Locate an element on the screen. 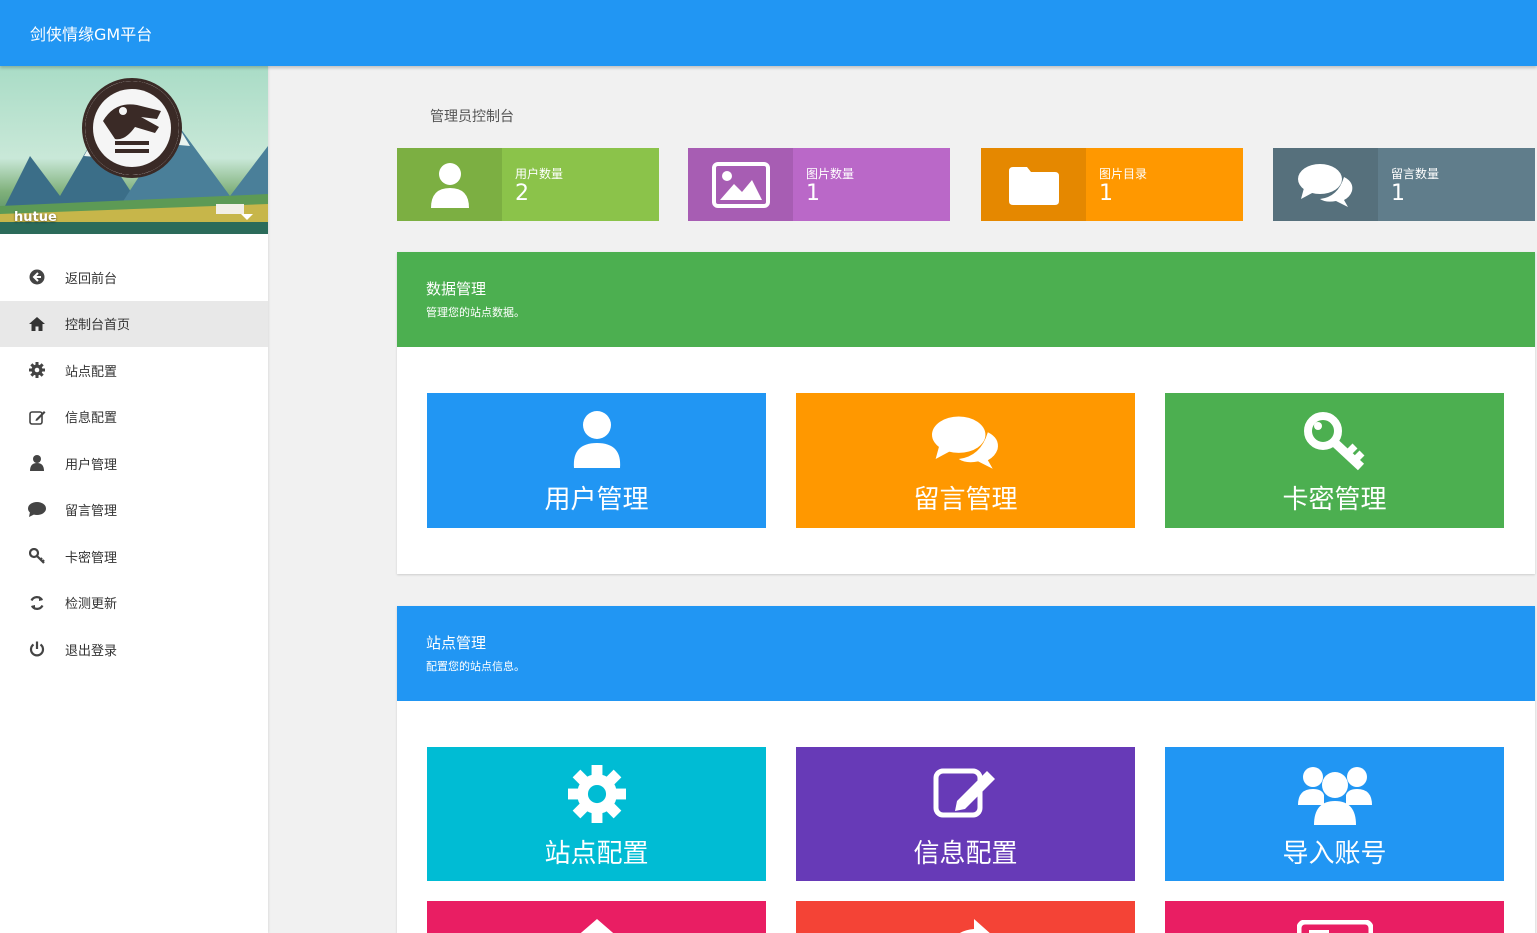 Image resolution: width=1537 pixels, height=933 pixels. comment-icon is located at coordinates (37, 510).